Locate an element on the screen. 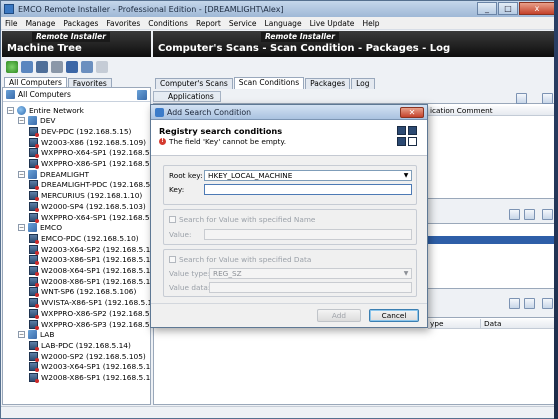 The image size is (558, 419). selected-row is located at coordinates (492, 240).